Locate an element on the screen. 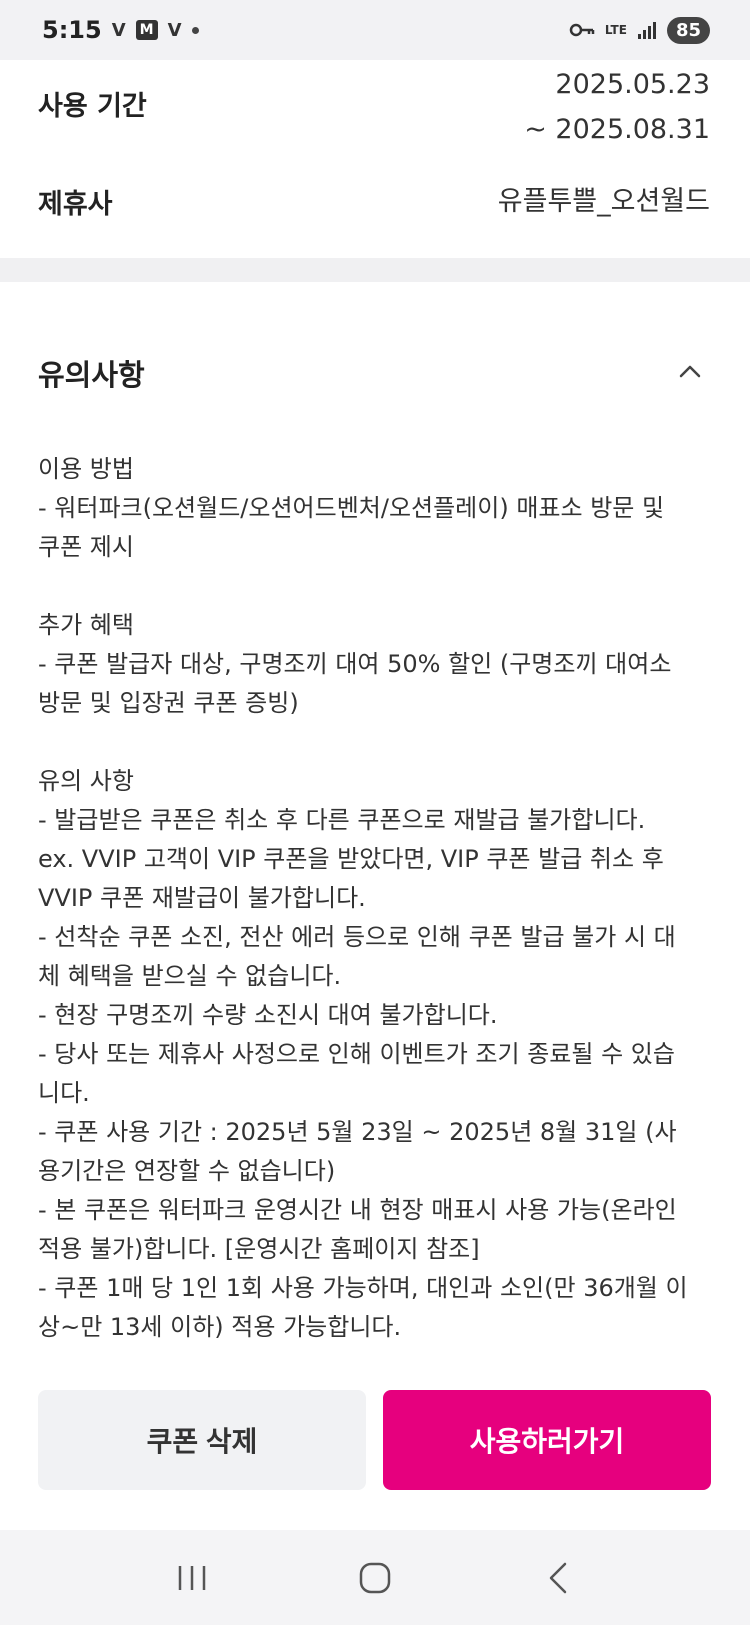  period-value: 2025.05.23 ~ 2025.08.31 is located at coordinates (617, 107).